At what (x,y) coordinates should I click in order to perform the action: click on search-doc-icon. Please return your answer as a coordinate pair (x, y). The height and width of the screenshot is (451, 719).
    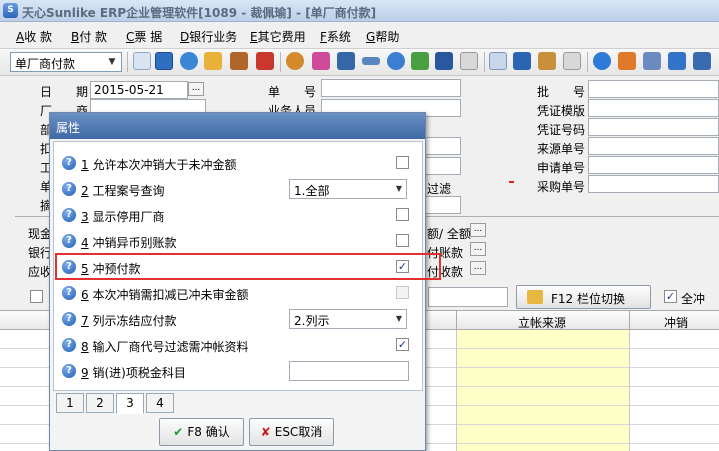
    Looking at the image, I should click on (652, 61).